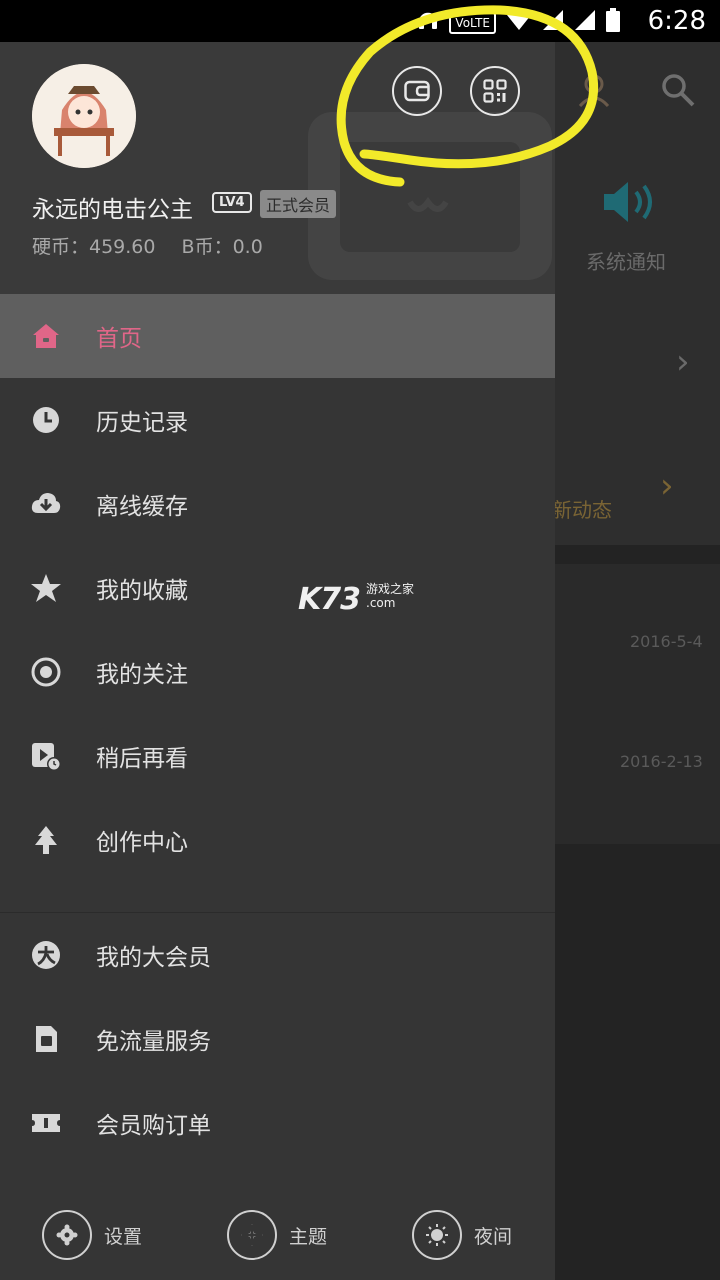 The height and width of the screenshot is (1280, 720). I want to click on new-dynamic-label: 新动态, so click(582, 508).